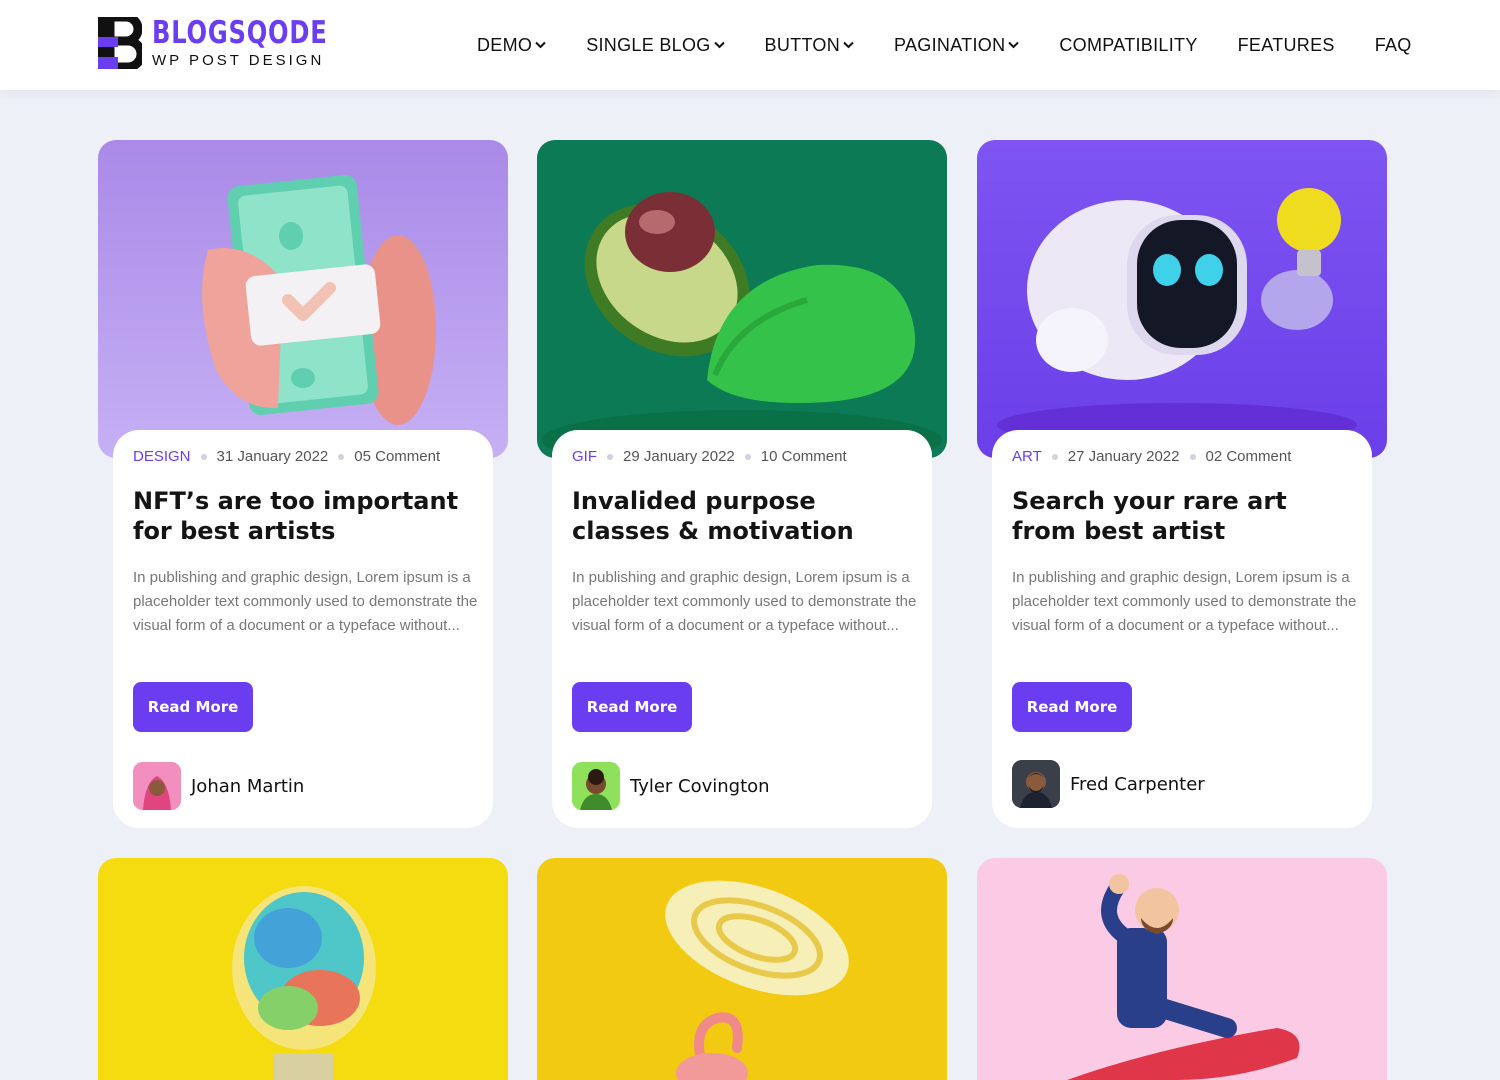 The height and width of the screenshot is (1080, 1500). What do you see at coordinates (247, 786) in the screenshot?
I see `author-name: Johan Martin` at bounding box center [247, 786].